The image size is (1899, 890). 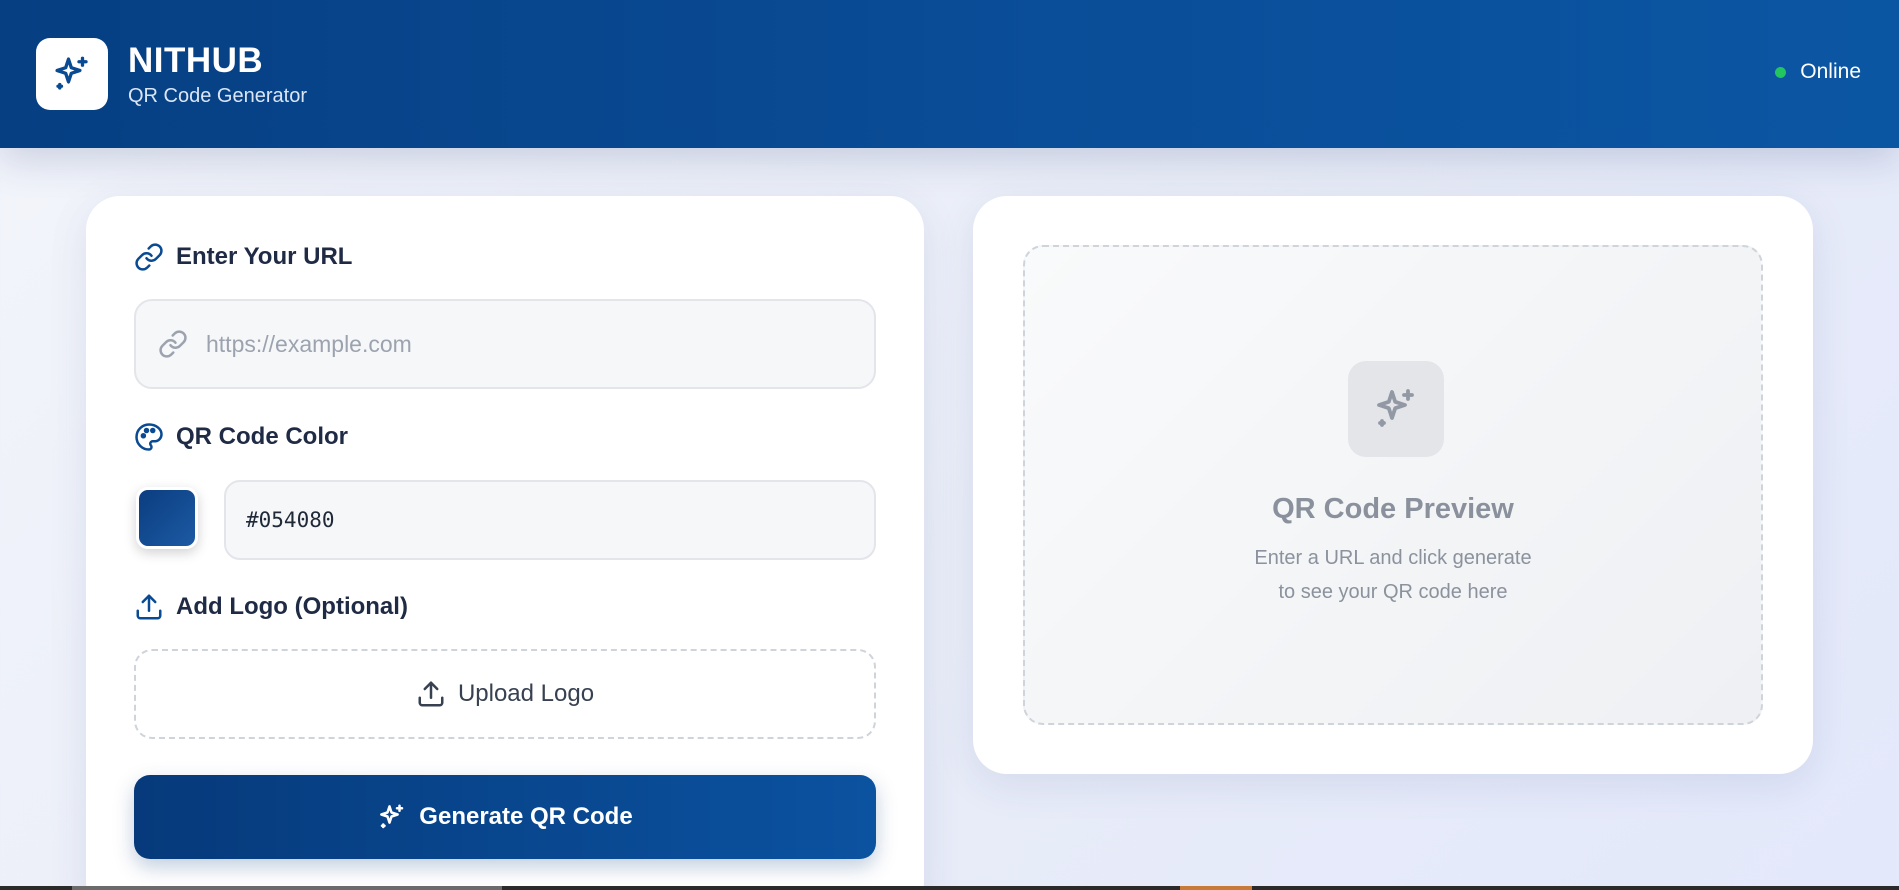 What do you see at coordinates (526, 816) in the screenshot?
I see `generate-label: Generate QR Code` at bounding box center [526, 816].